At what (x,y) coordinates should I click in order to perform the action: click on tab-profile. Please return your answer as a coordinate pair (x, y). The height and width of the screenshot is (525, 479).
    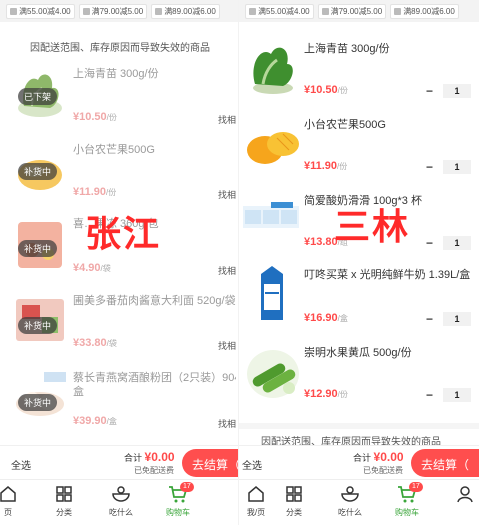
    Looking at the image, I should click on (462, 494).